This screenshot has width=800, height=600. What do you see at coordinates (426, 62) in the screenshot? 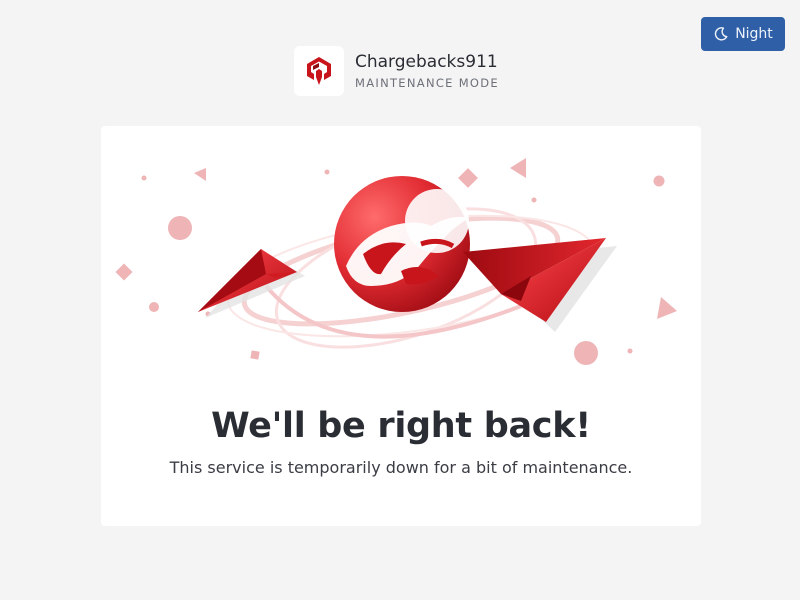
I see `brand-name: Chargebacks911` at bounding box center [426, 62].